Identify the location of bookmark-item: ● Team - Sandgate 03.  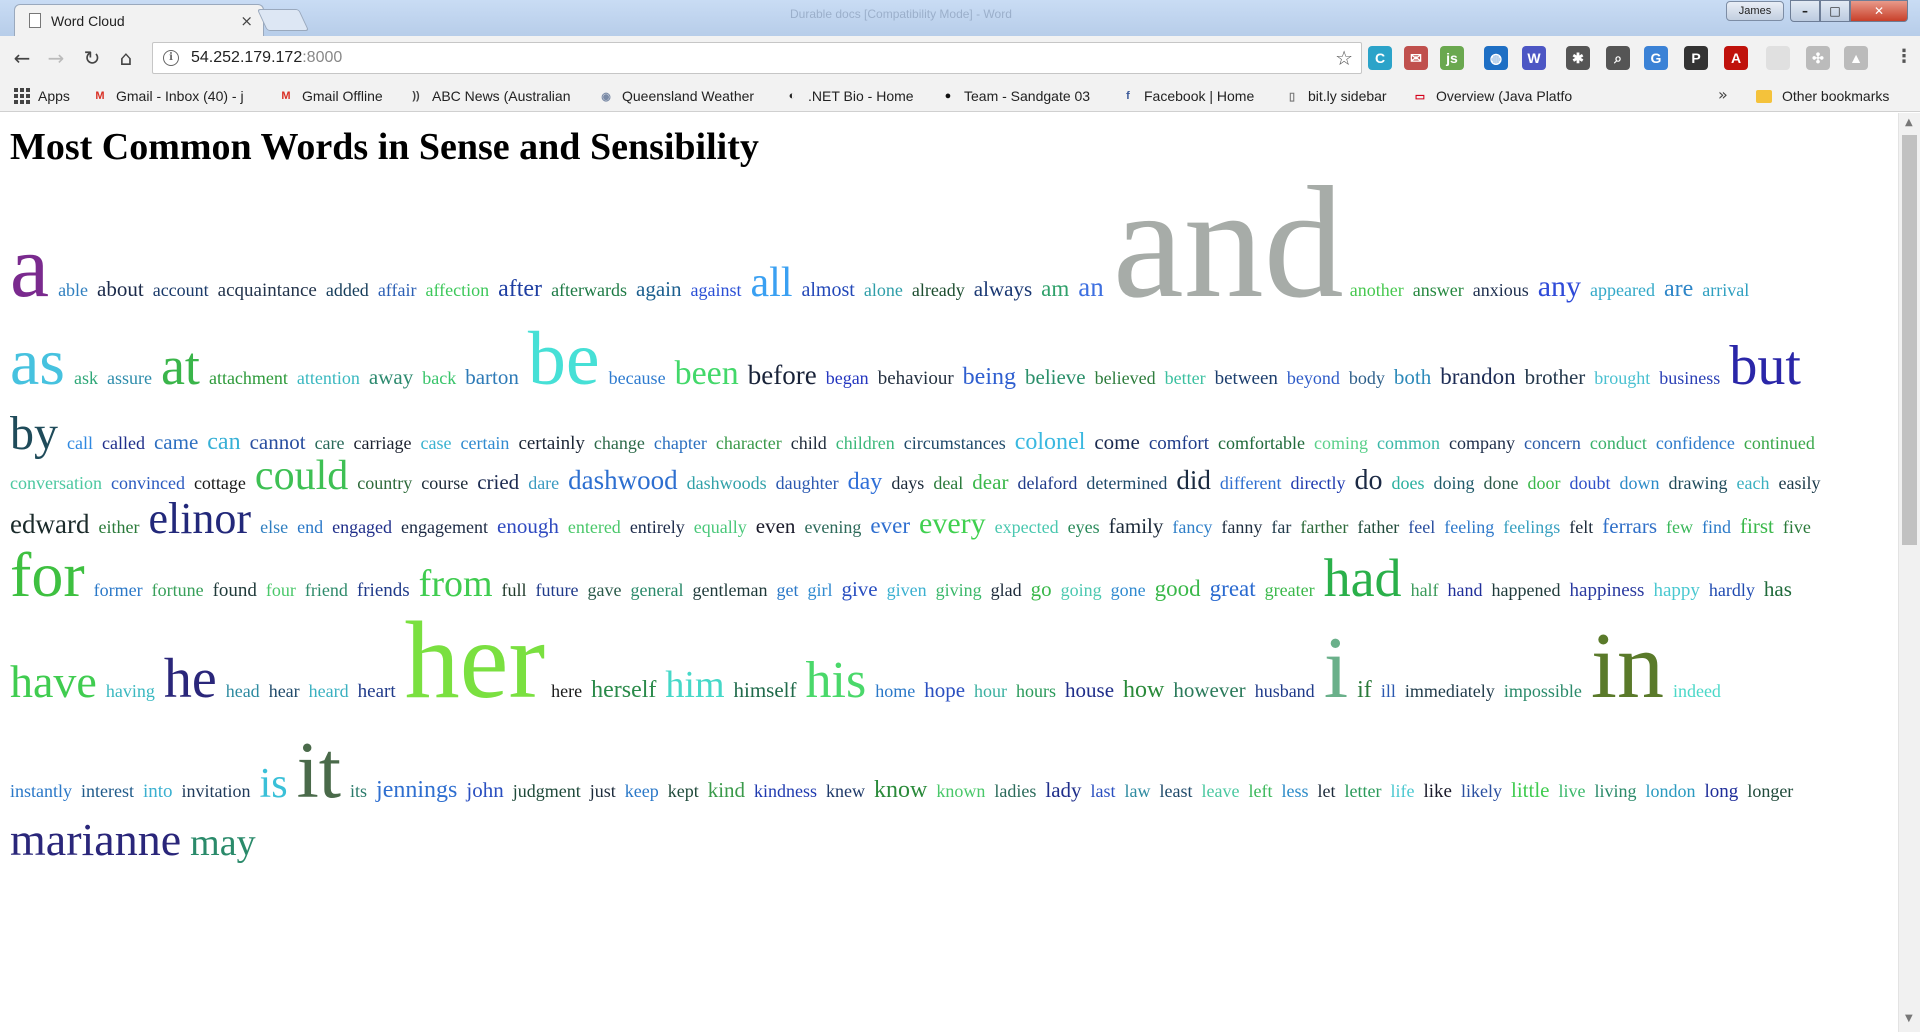
(1026, 96).